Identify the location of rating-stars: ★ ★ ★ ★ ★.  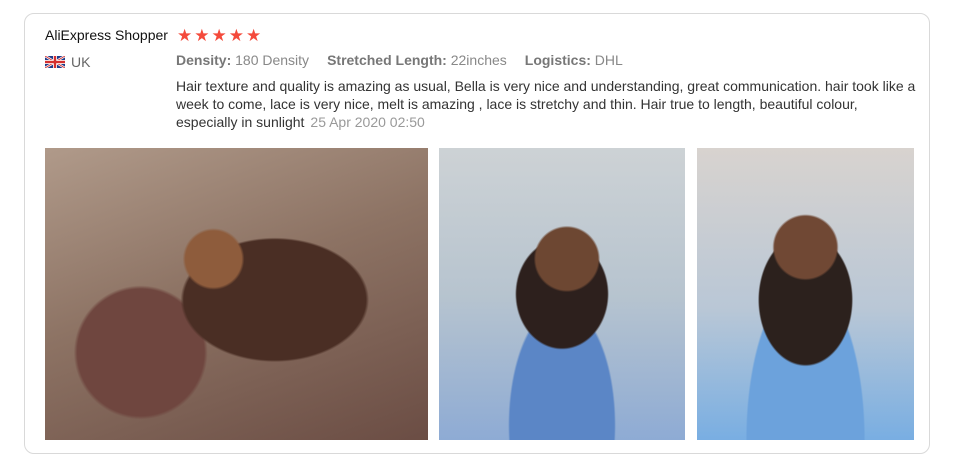
(219, 36).